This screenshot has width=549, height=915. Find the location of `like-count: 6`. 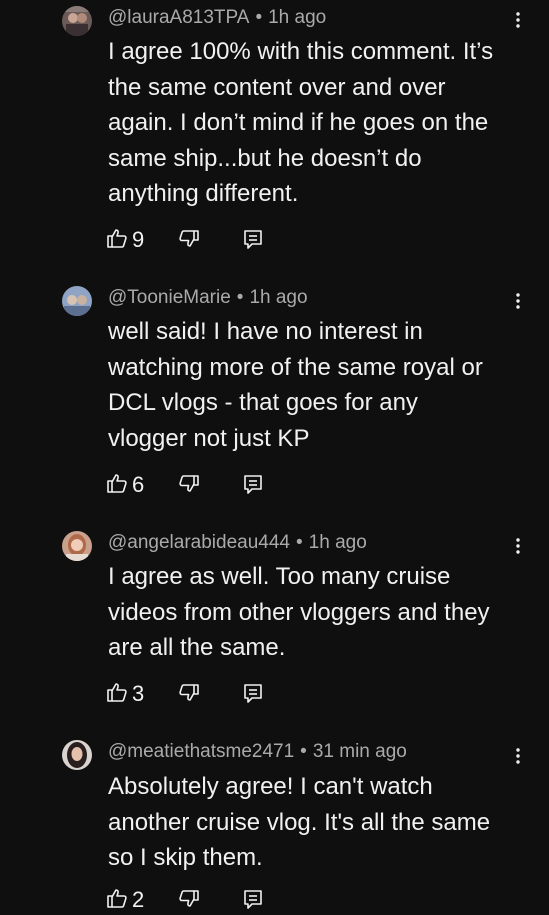

like-count: 6 is located at coordinates (138, 484).